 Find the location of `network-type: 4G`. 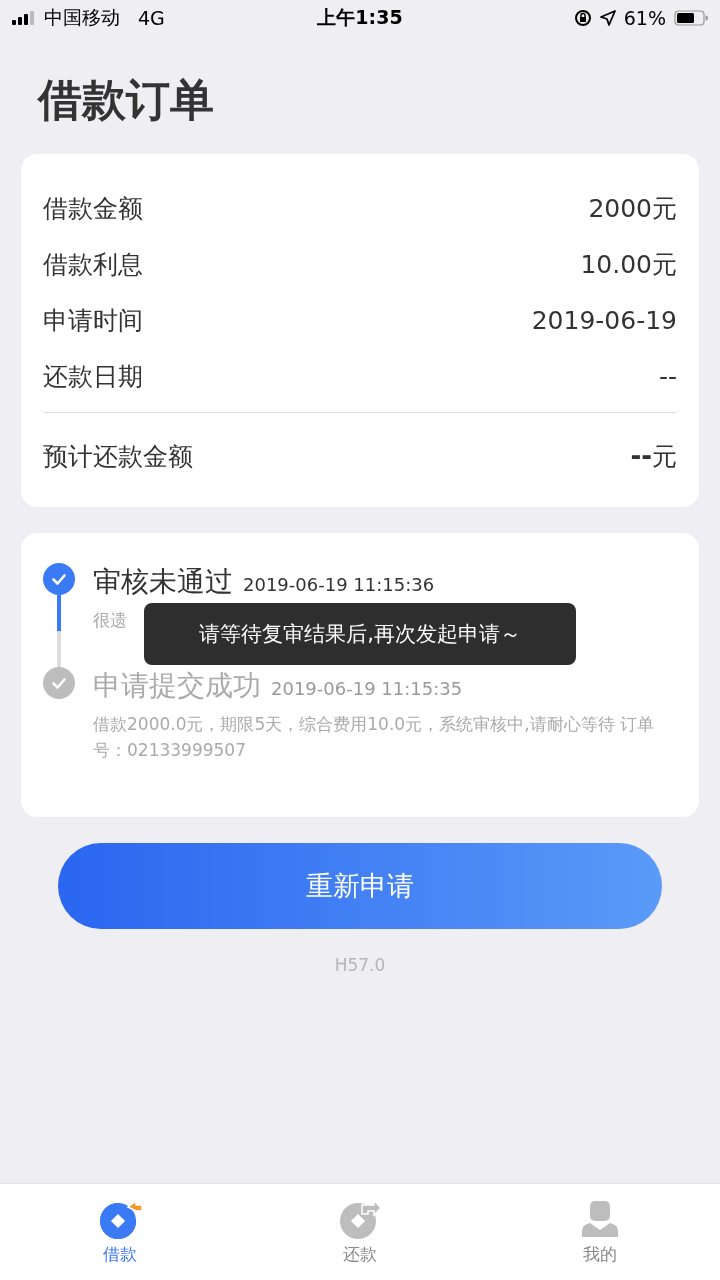

network-type: 4G is located at coordinates (151, 18).